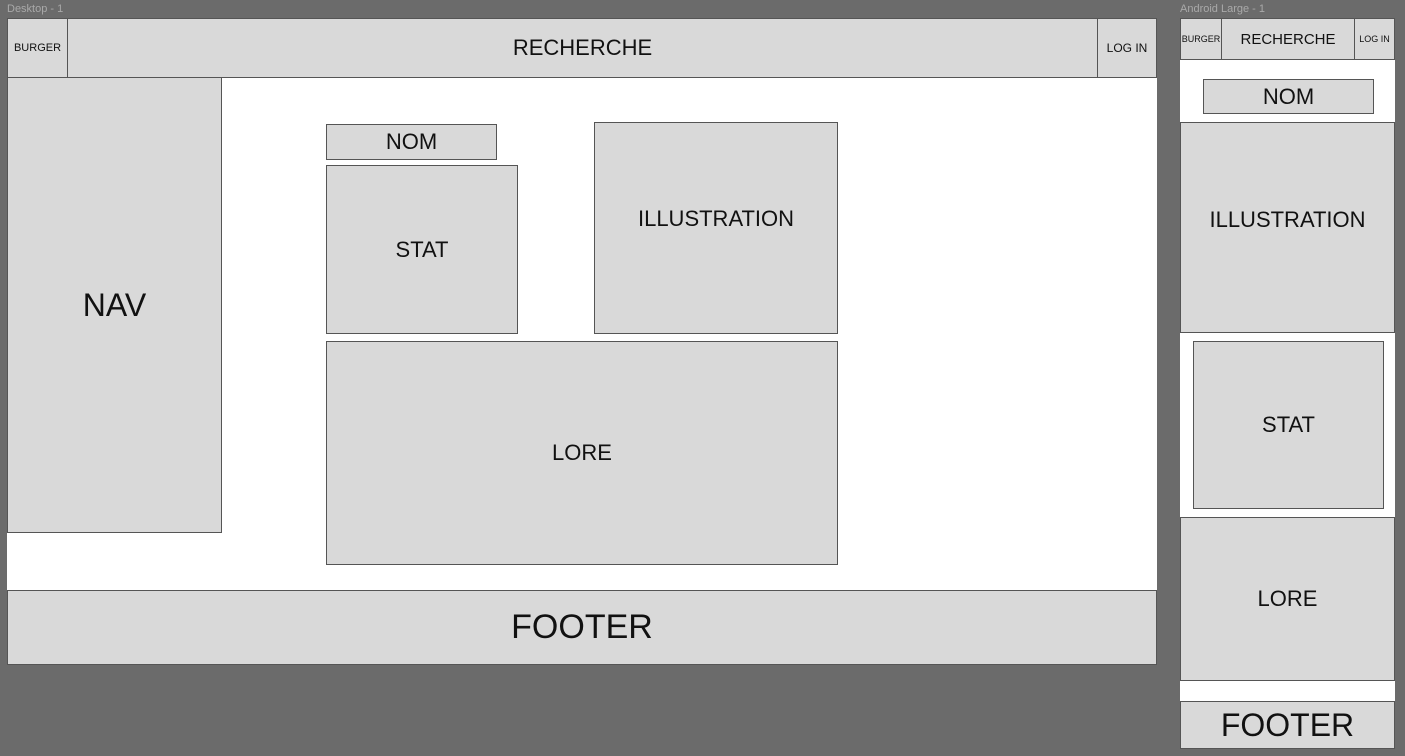 The height and width of the screenshot is (756, 1405). Describe the element at coordinates (1127, 48) in the screenshot. I see `desktop-login-button: LOG IN` at that location.